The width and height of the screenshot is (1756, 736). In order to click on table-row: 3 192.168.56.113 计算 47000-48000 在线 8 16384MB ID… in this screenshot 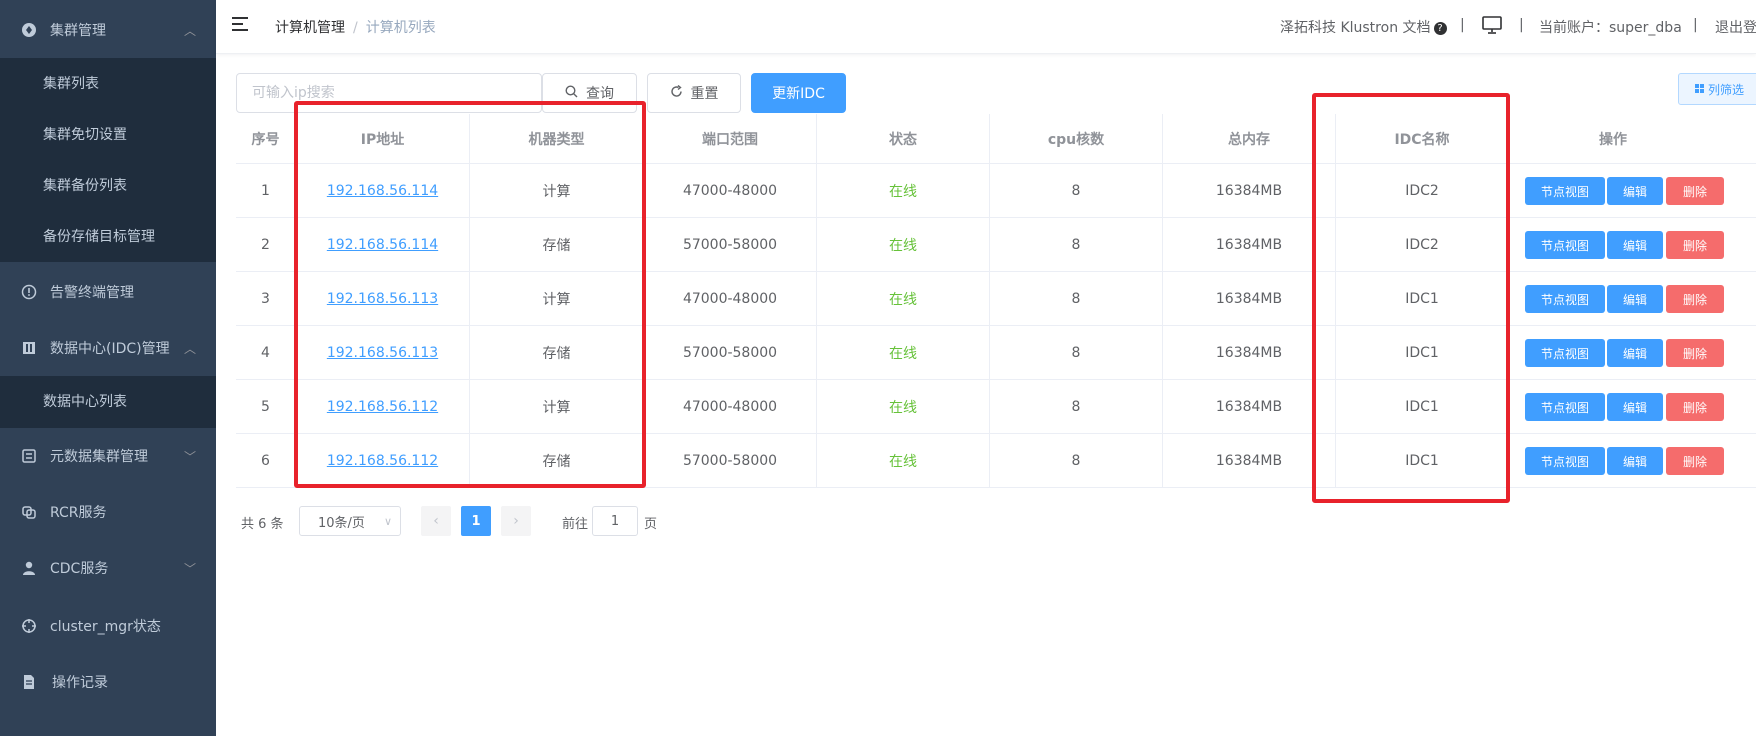, I will do `click(996, 299)`.